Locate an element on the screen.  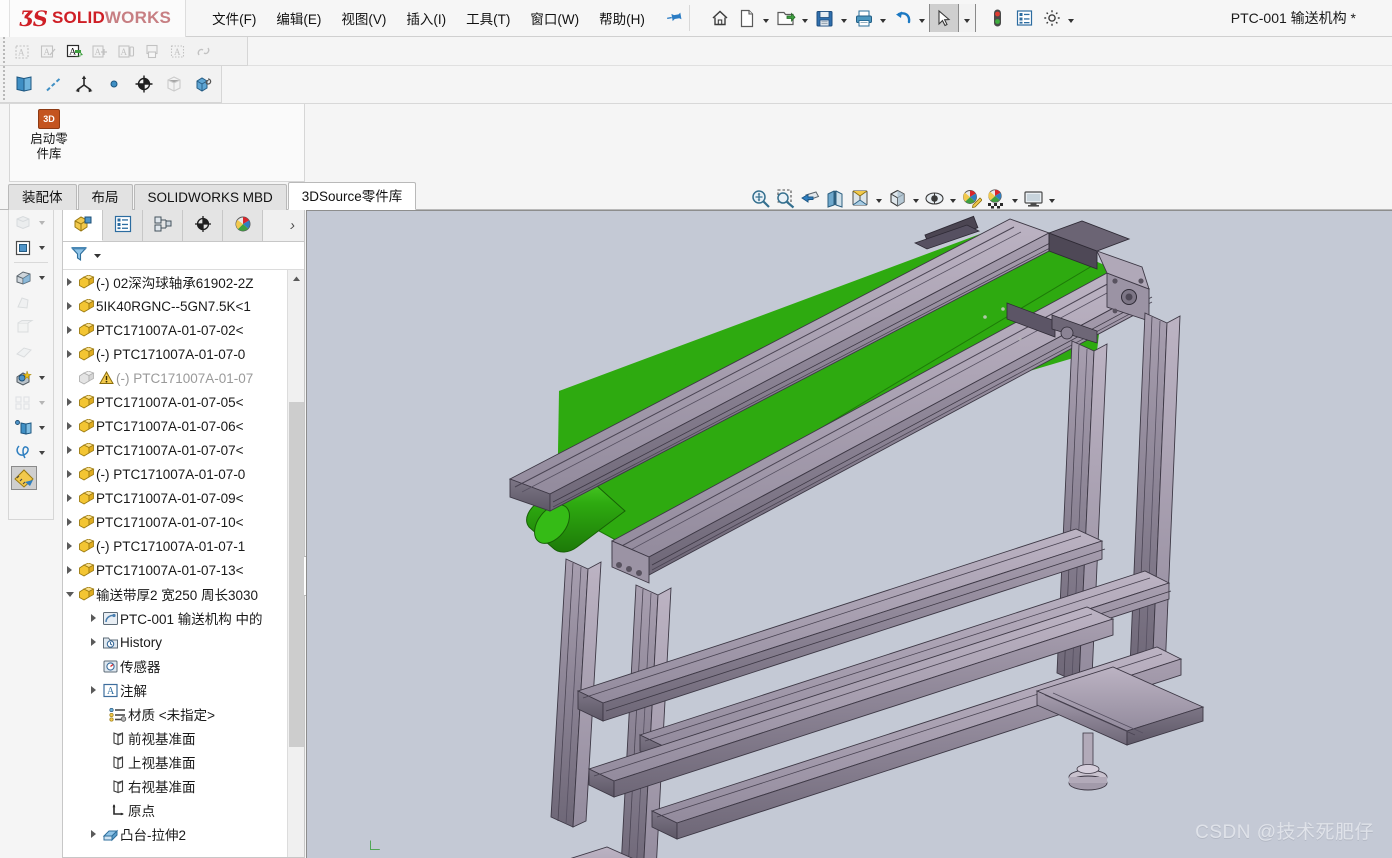
annotation-pattern-icon: A is located at coordinates (178, 51).